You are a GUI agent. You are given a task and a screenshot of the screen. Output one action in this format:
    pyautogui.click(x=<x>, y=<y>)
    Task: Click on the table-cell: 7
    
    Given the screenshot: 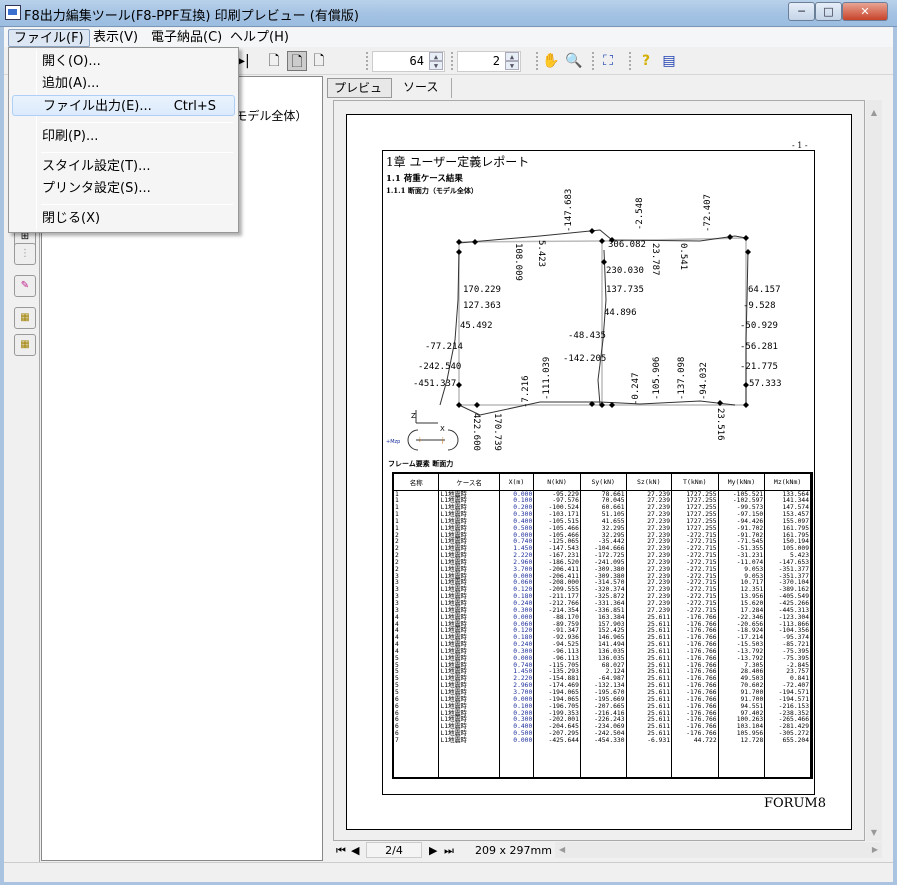 What is the action you would take?
    pyautogui.click(x=397, y=740)
    